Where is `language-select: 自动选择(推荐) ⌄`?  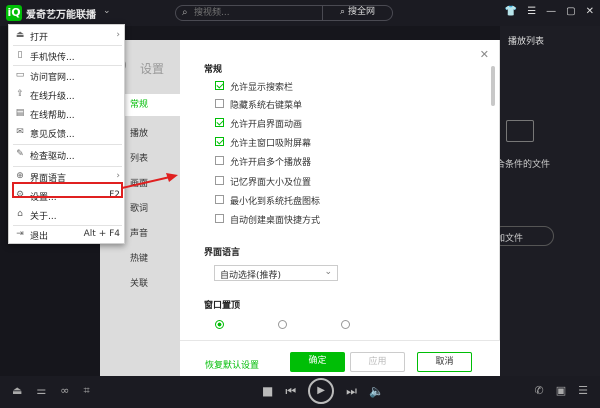
language-select: 自动选择(推荐) ⌄ is located at coordinates (276, 273).